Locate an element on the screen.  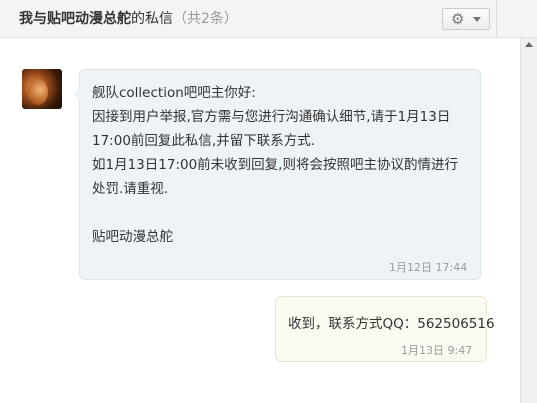
message-line: 舰队collection吧吧主你好: is located at coordinates (174, 93).